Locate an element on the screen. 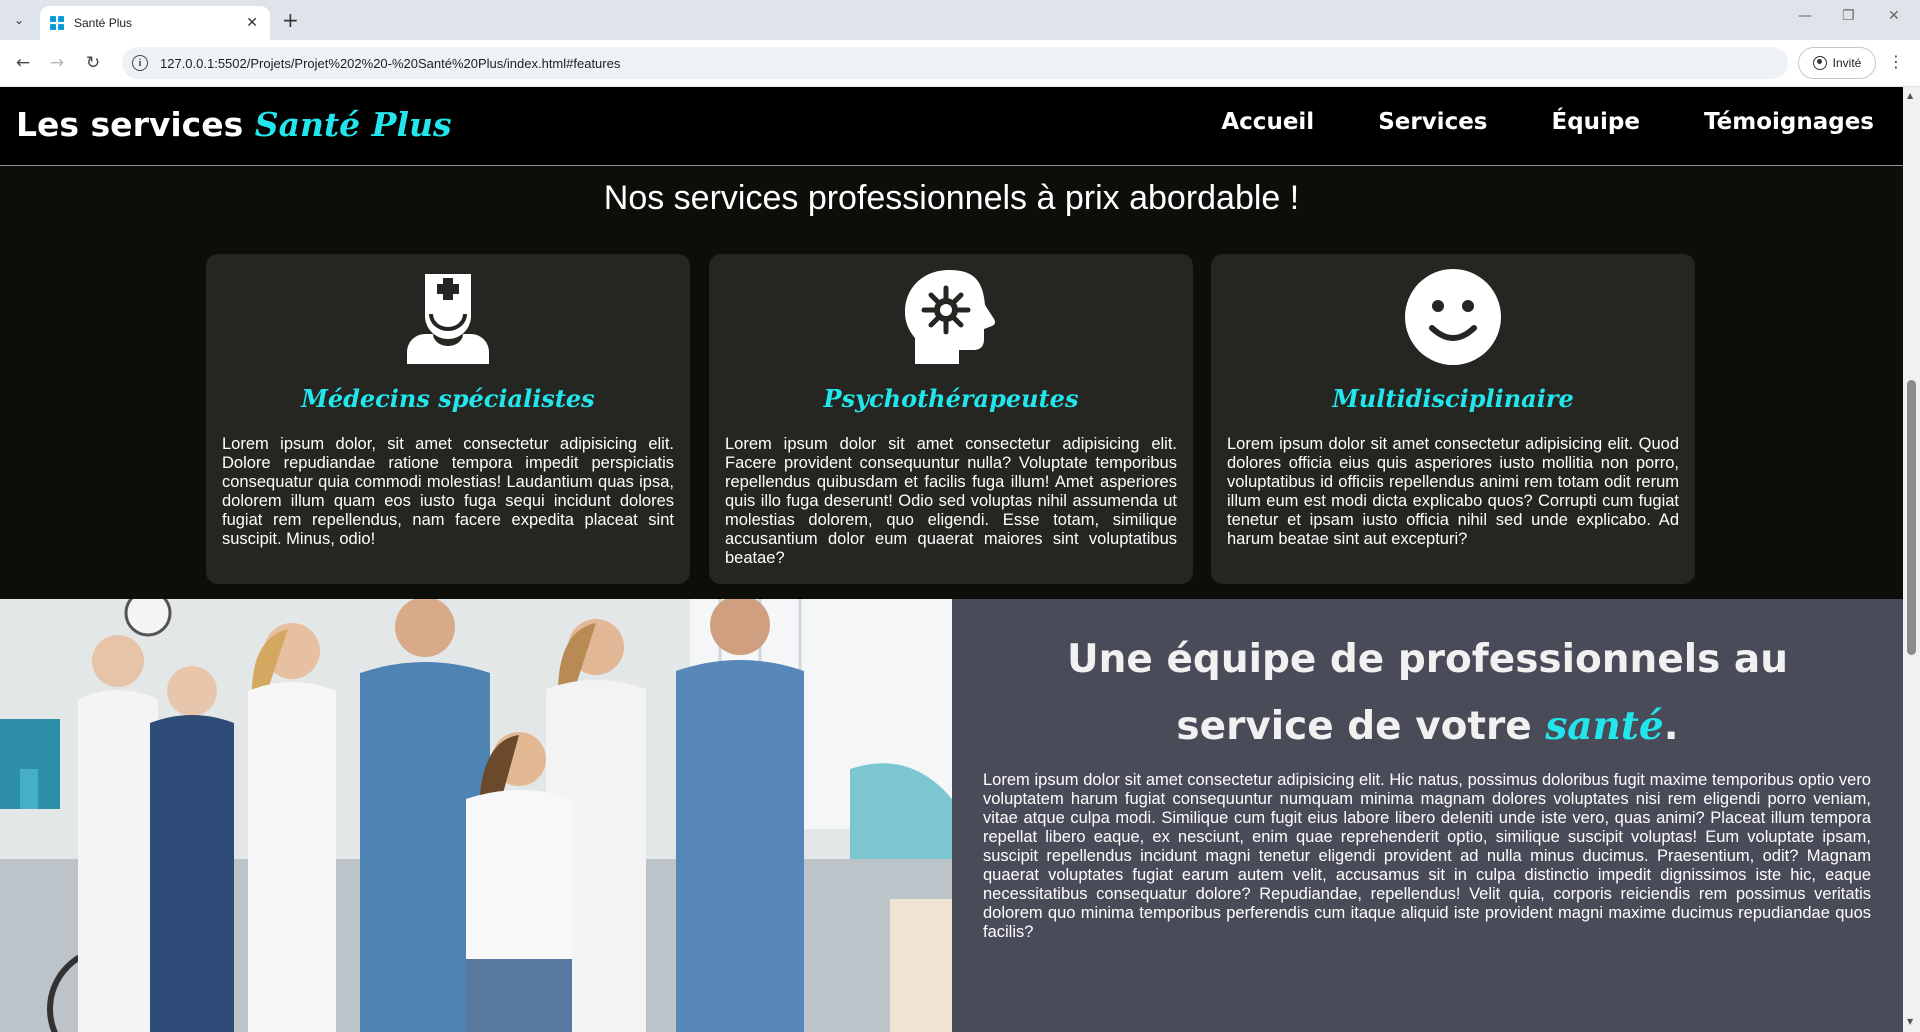 The height and width of the screenshot is (1032, 1920). team-title-accent: santé is located at coordinates (1604, 726).